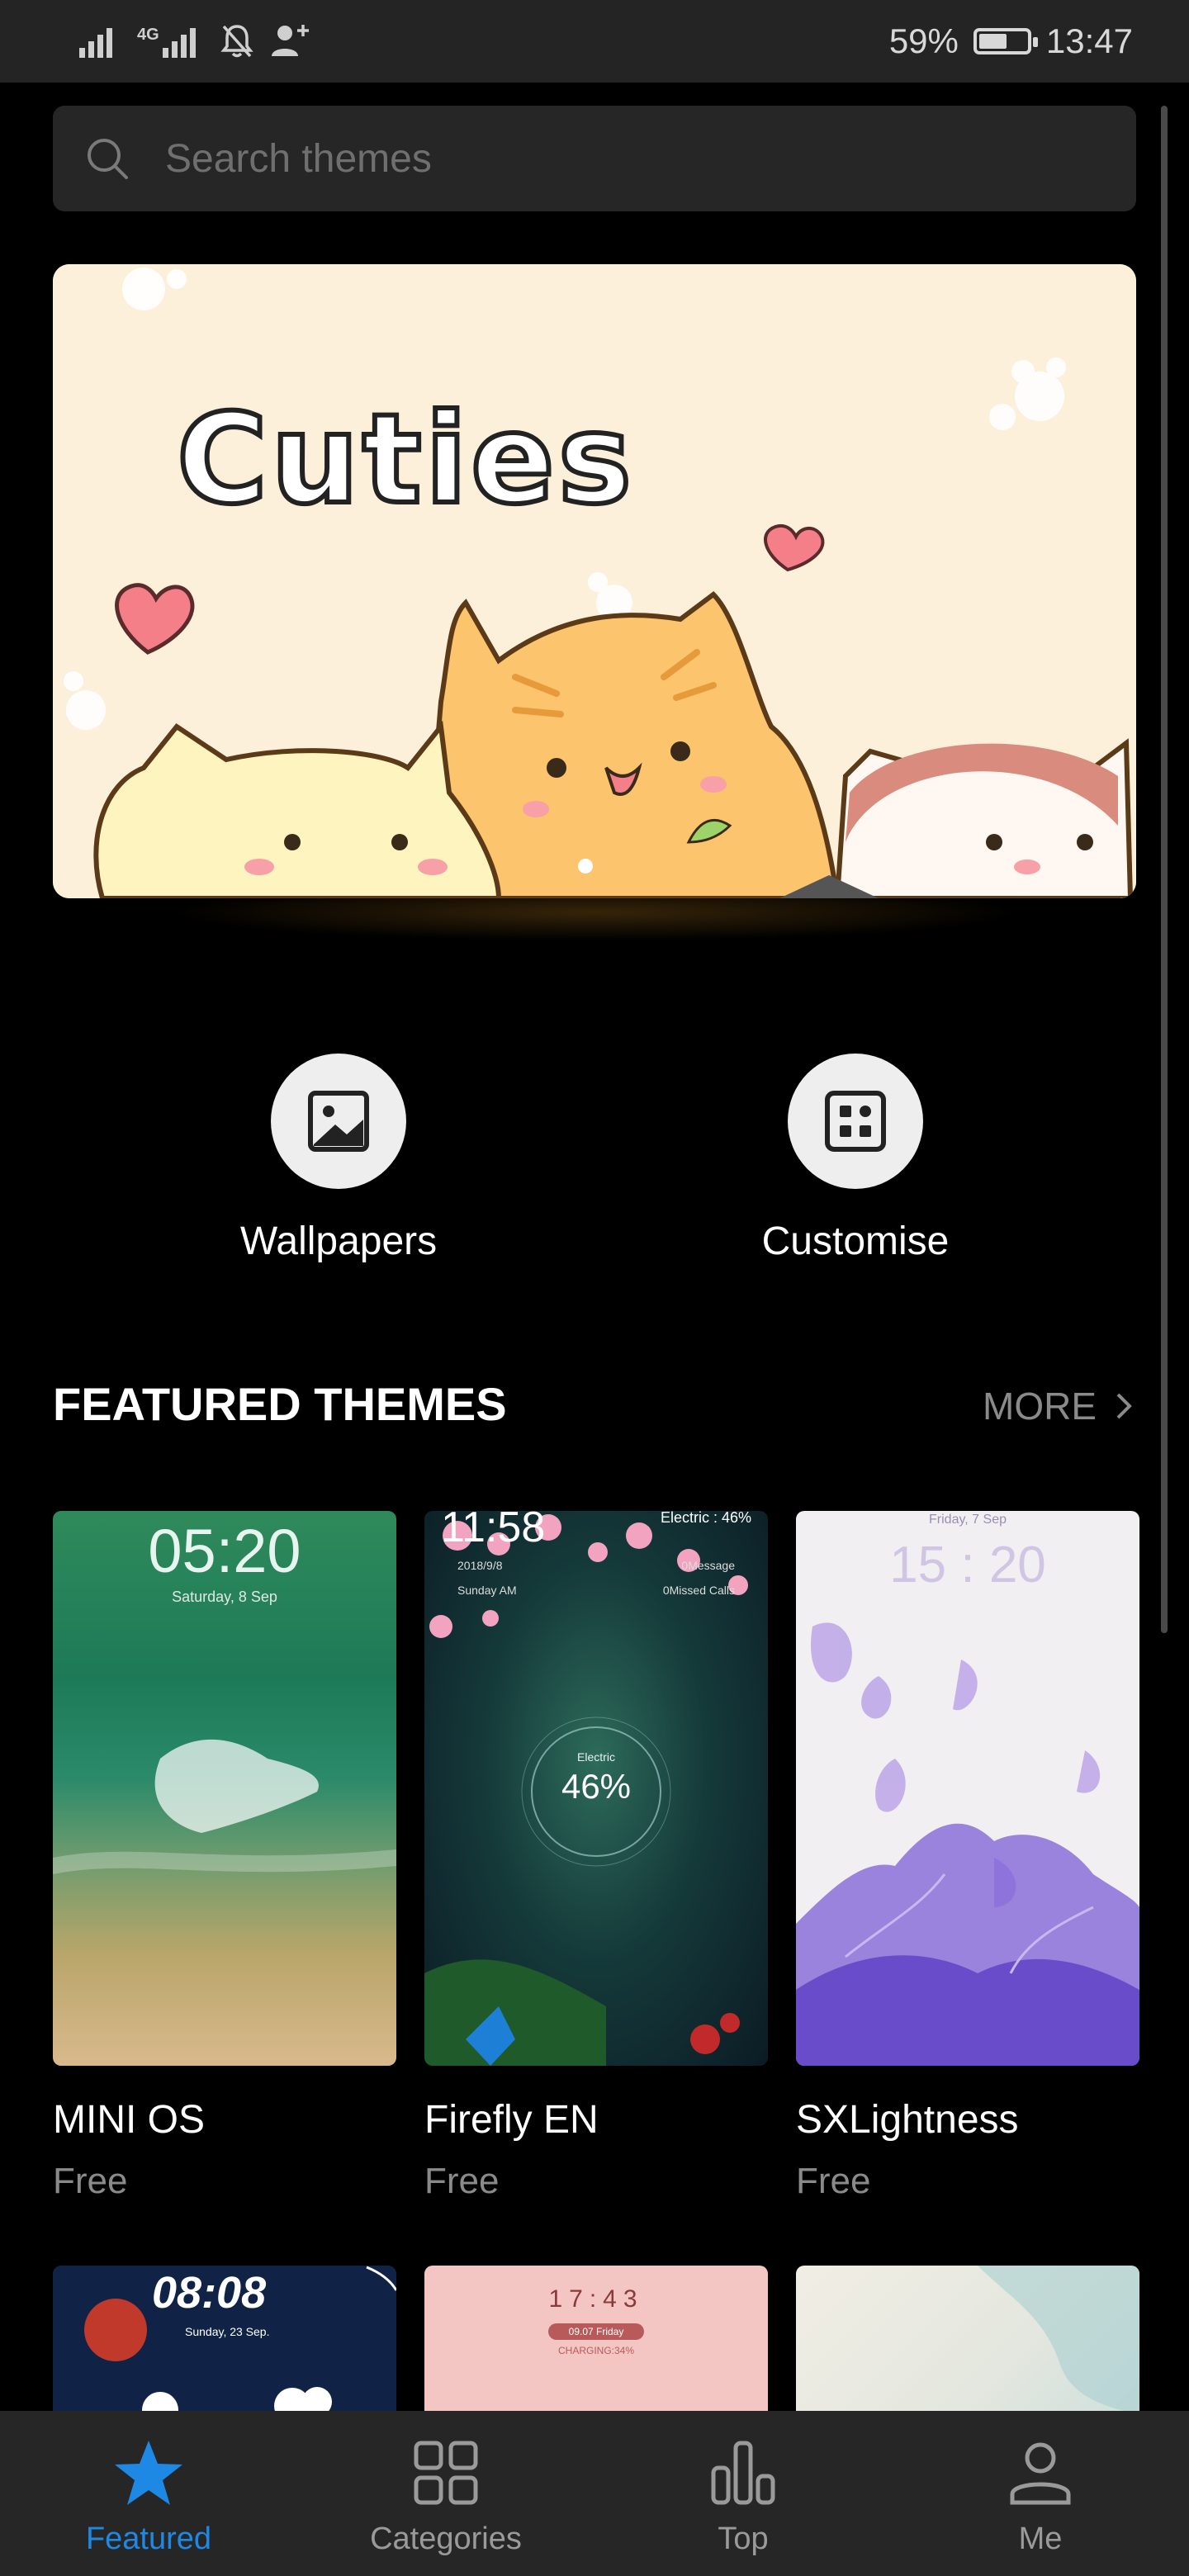 The width and height of the screenshot is (1189, 2576). I want to click on carousel-indicator, so click(585, 866).